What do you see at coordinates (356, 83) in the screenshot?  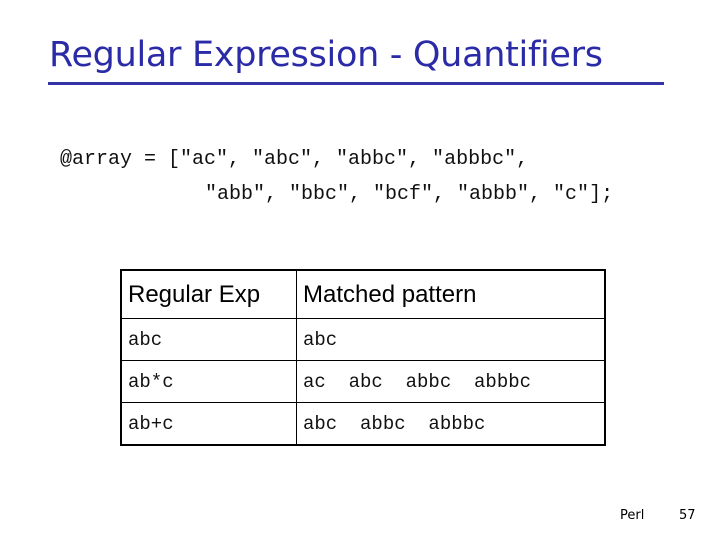 I see `title-underline` at bounding box center [356, 83].